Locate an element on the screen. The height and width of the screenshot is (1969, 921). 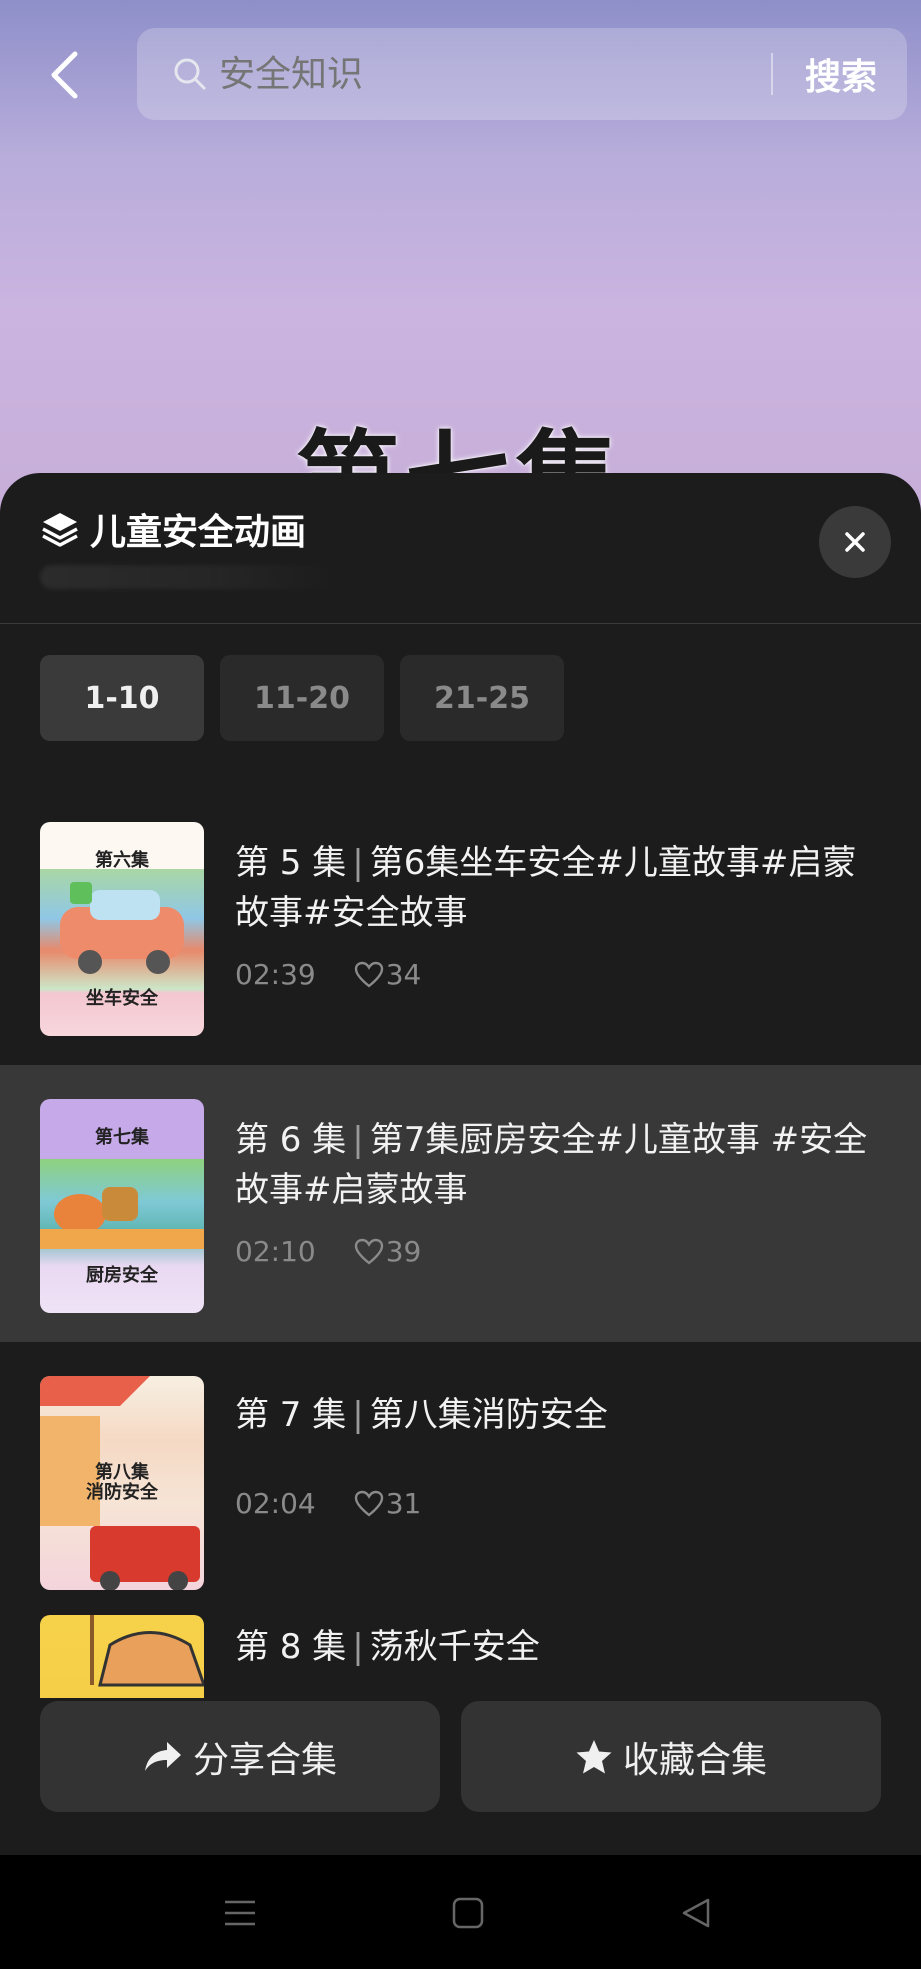
episode-number: 第 8 集 is located at coordinates (291, 1647).